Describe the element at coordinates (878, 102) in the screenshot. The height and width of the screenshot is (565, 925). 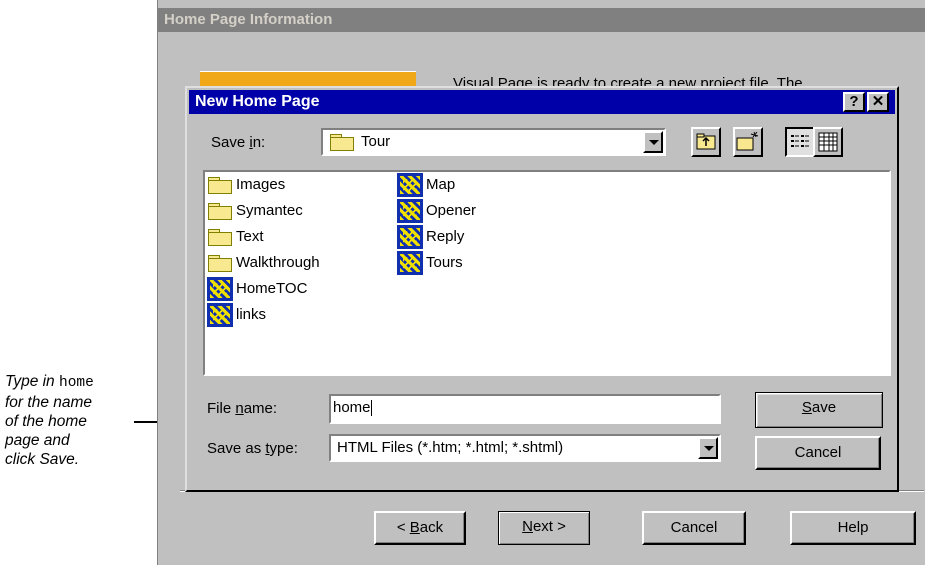
I see `close-icon: ✕` at that location.